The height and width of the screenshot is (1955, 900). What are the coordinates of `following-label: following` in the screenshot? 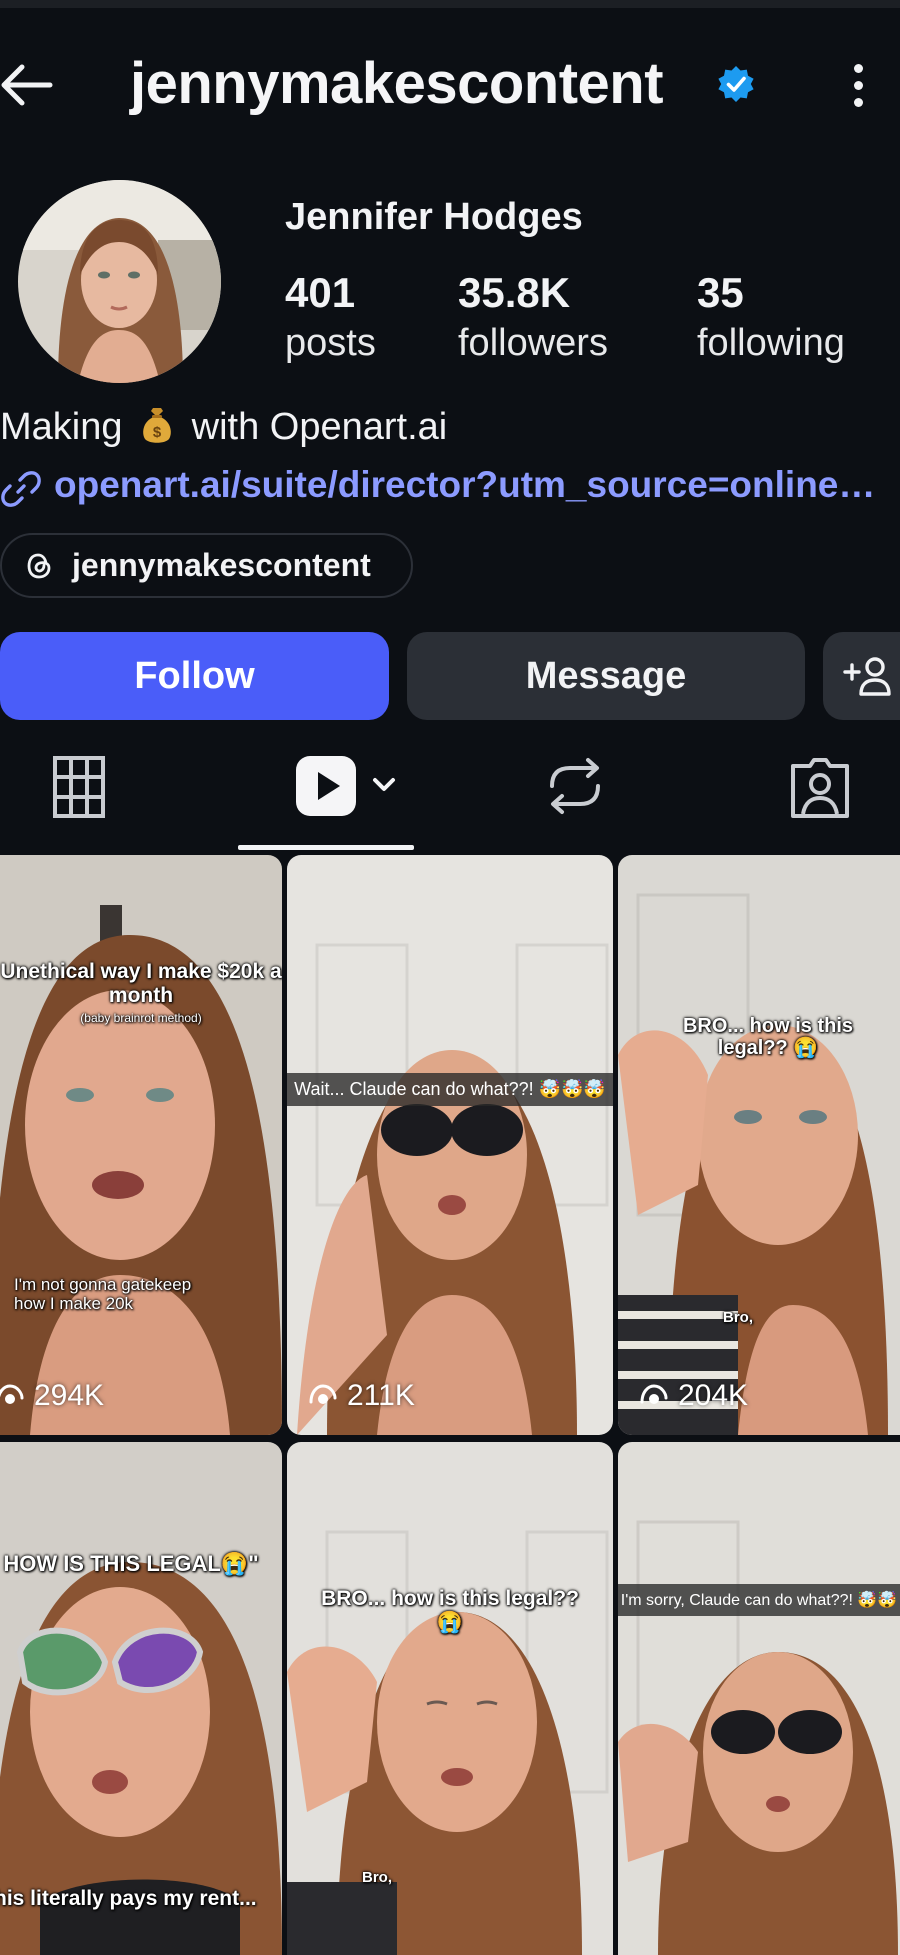 It's located at (771, 343).